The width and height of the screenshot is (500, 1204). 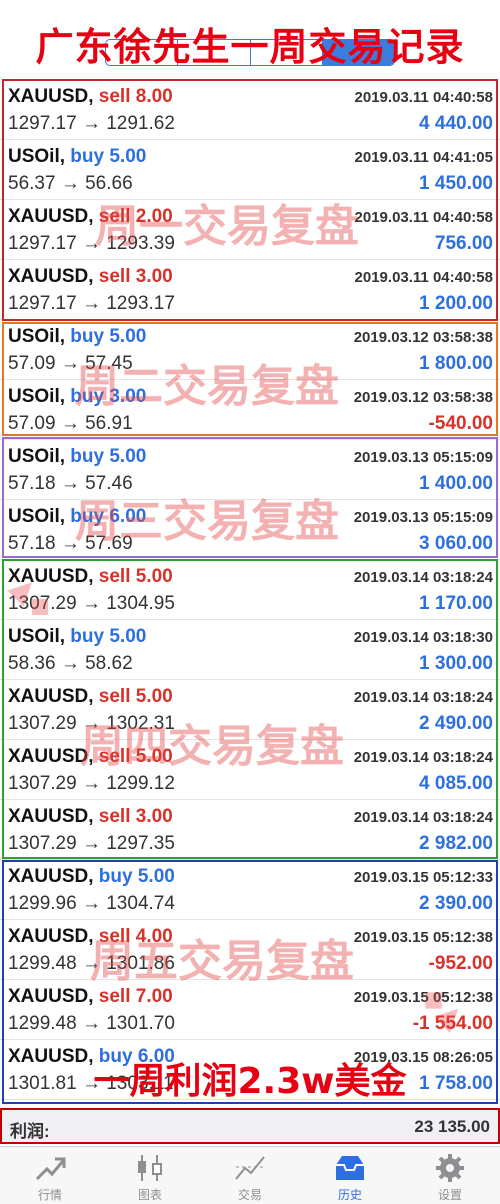 What do you see at coordinates (70, 183) in the screenshot?
I see `trade-prices: 56.37 → 56.66` at bounding box center [70, 183].